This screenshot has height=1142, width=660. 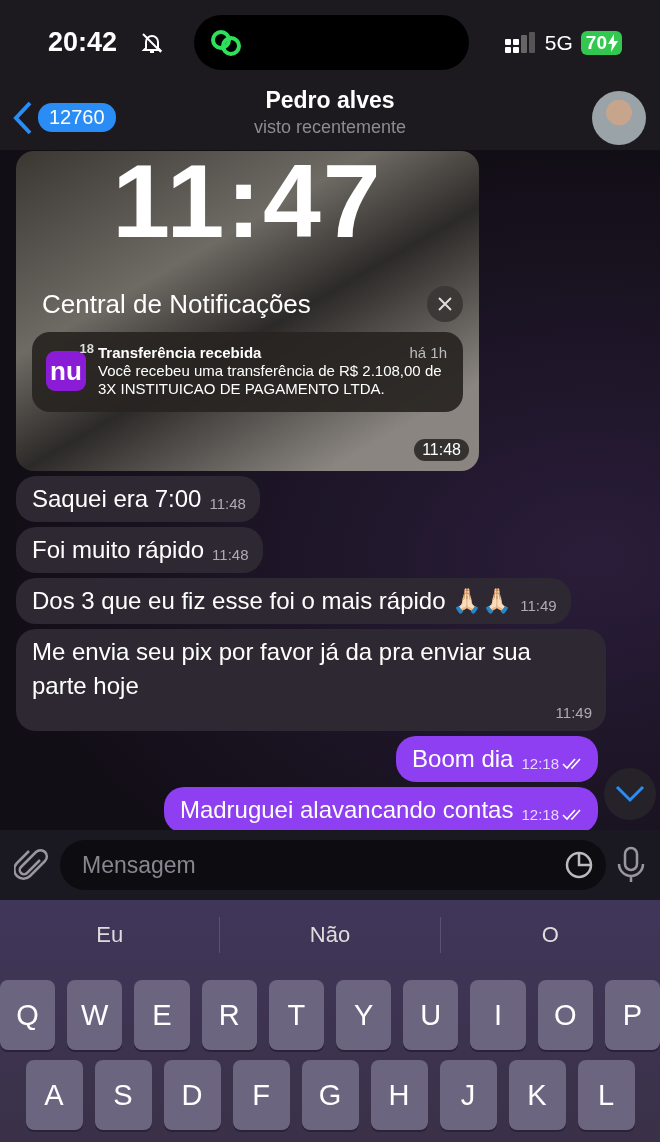 What do you see at coordinates (110, 935) in the screenshot?
I see `suggestion: Eu` at bounding box center [110, 935].